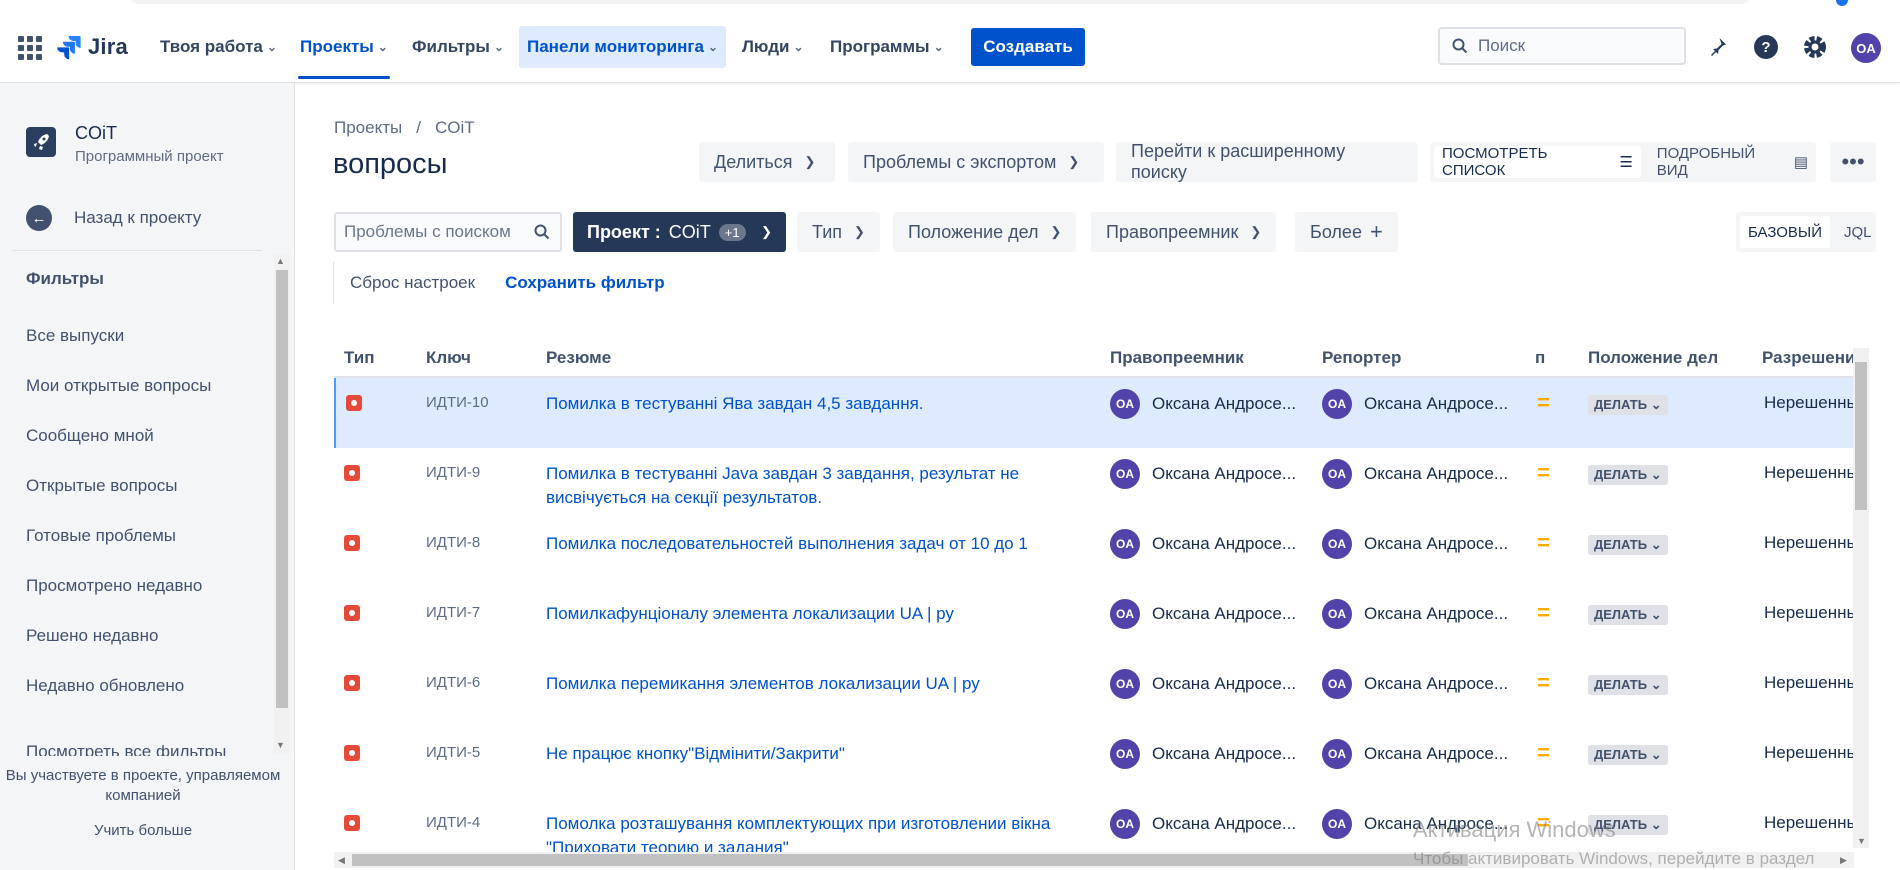  Describe the element at coordinates (838, 232) in the screenshot. I see `type-filter: Тип ❯` at that location.